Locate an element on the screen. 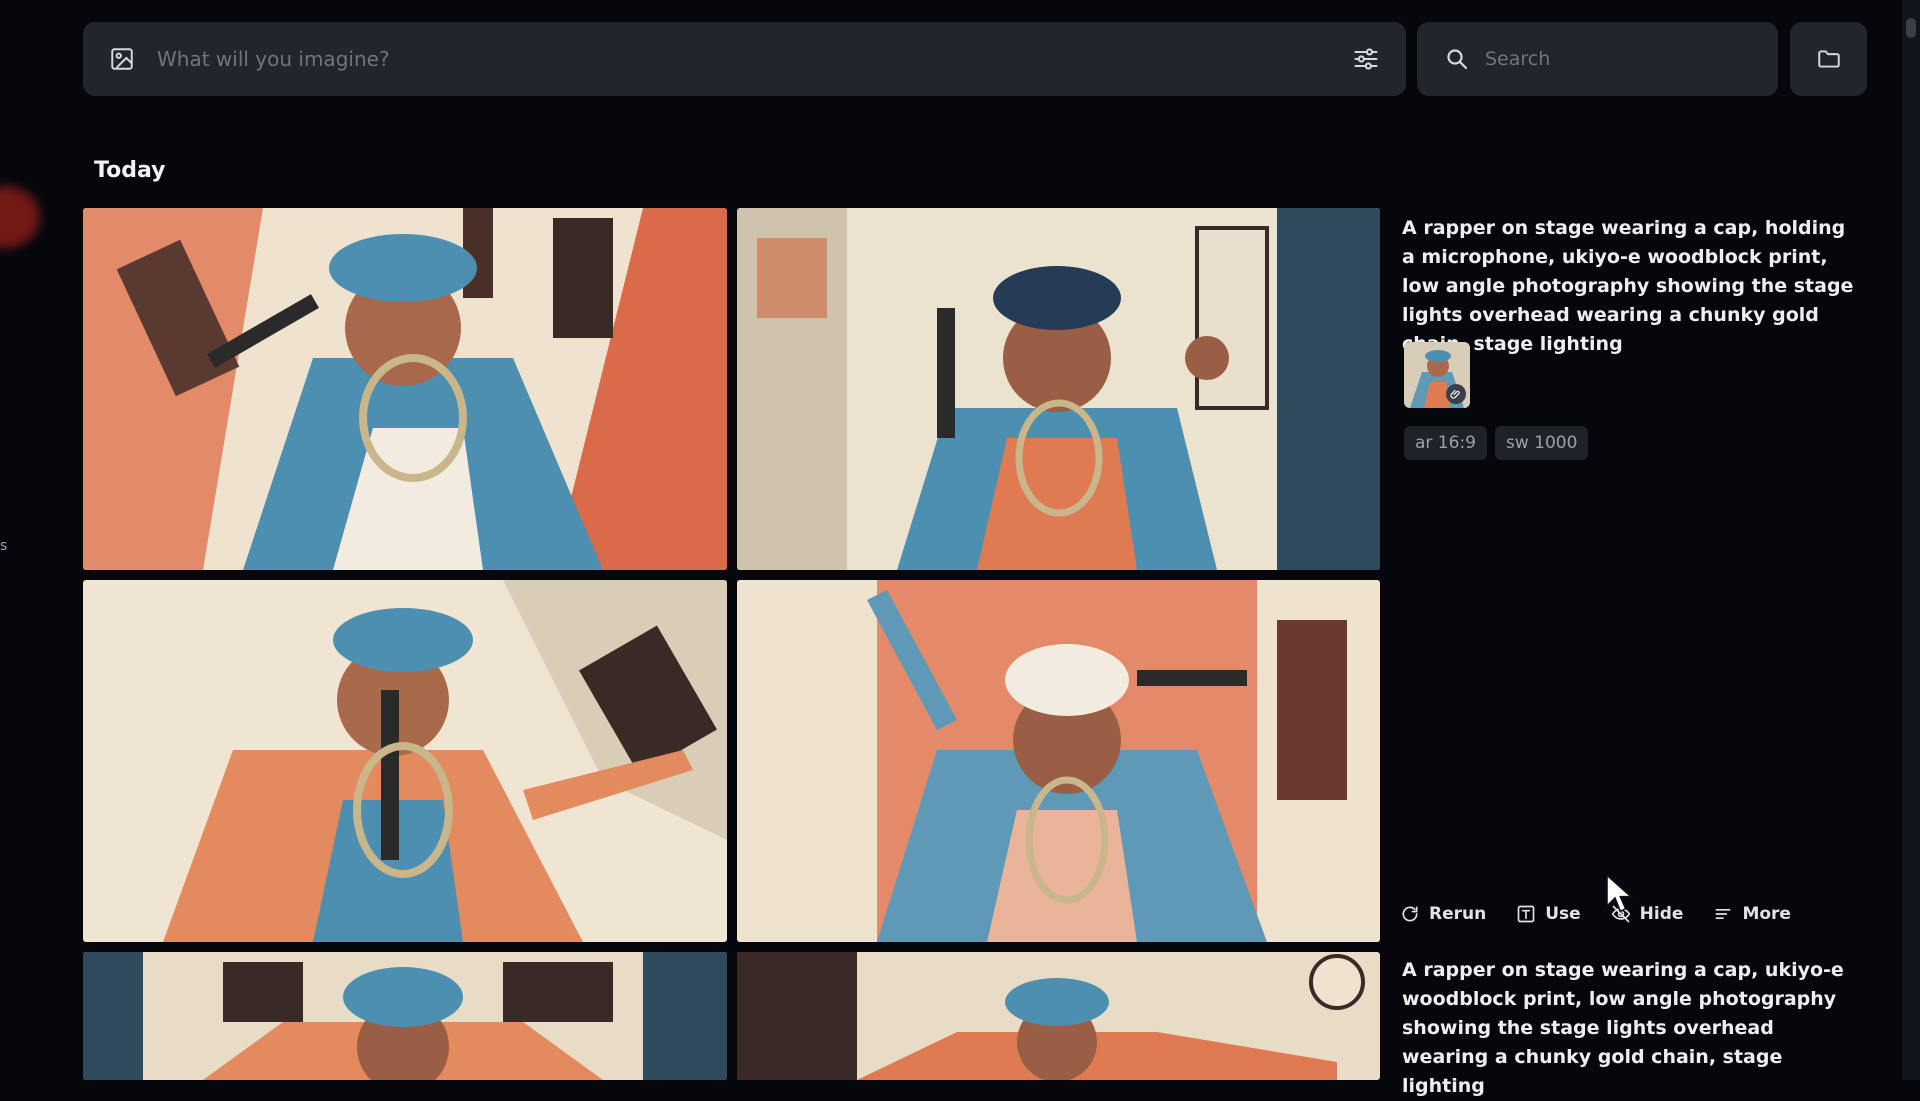 The width and height of the screenshot is (1920, 1101). rerun-label: Rerun is located at coordinates (1458, 914).